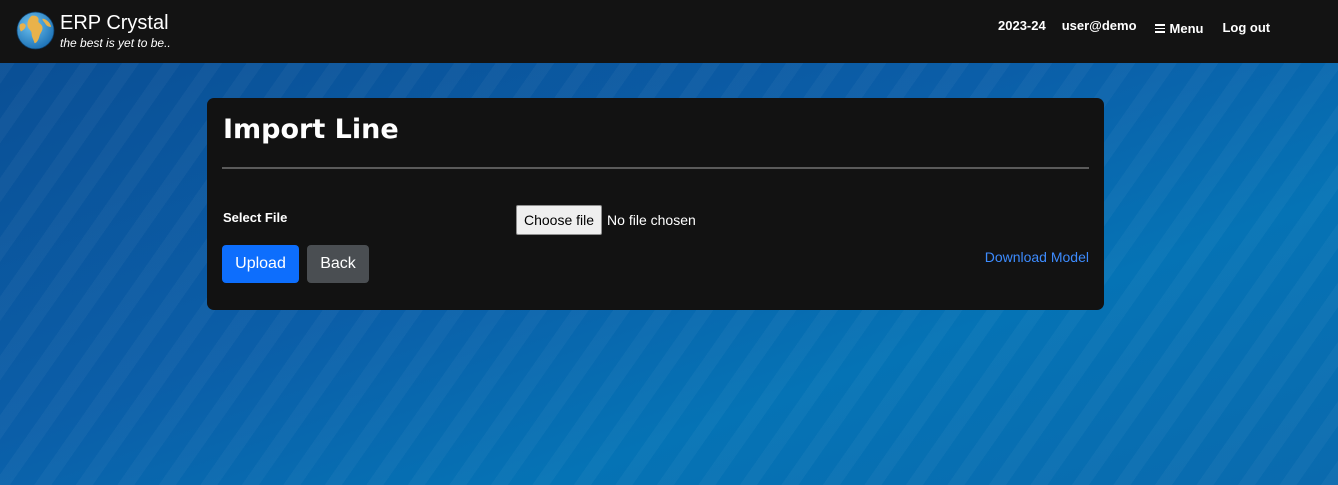 The image size is (1338, 485). I want to click on file-status: No file chosen, so click(651, 220).